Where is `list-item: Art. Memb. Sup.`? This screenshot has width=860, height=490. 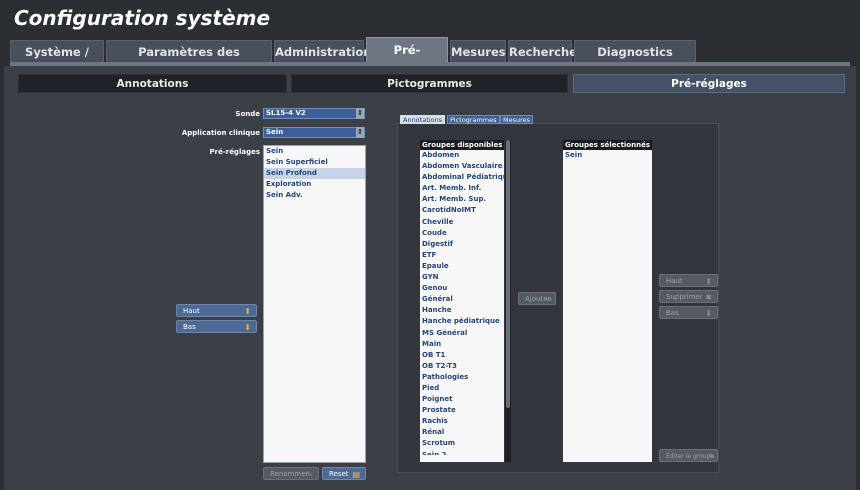 list-item: Art. Memb. Sup. is located at coordinates (462, 199).